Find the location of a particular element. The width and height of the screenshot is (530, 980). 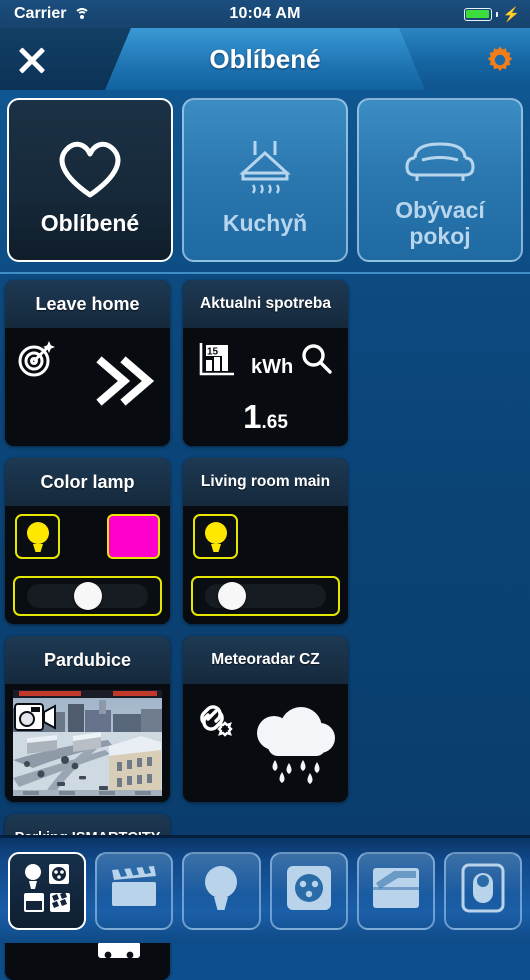

bottom-tab-bar is located at coordinates (265, 889).